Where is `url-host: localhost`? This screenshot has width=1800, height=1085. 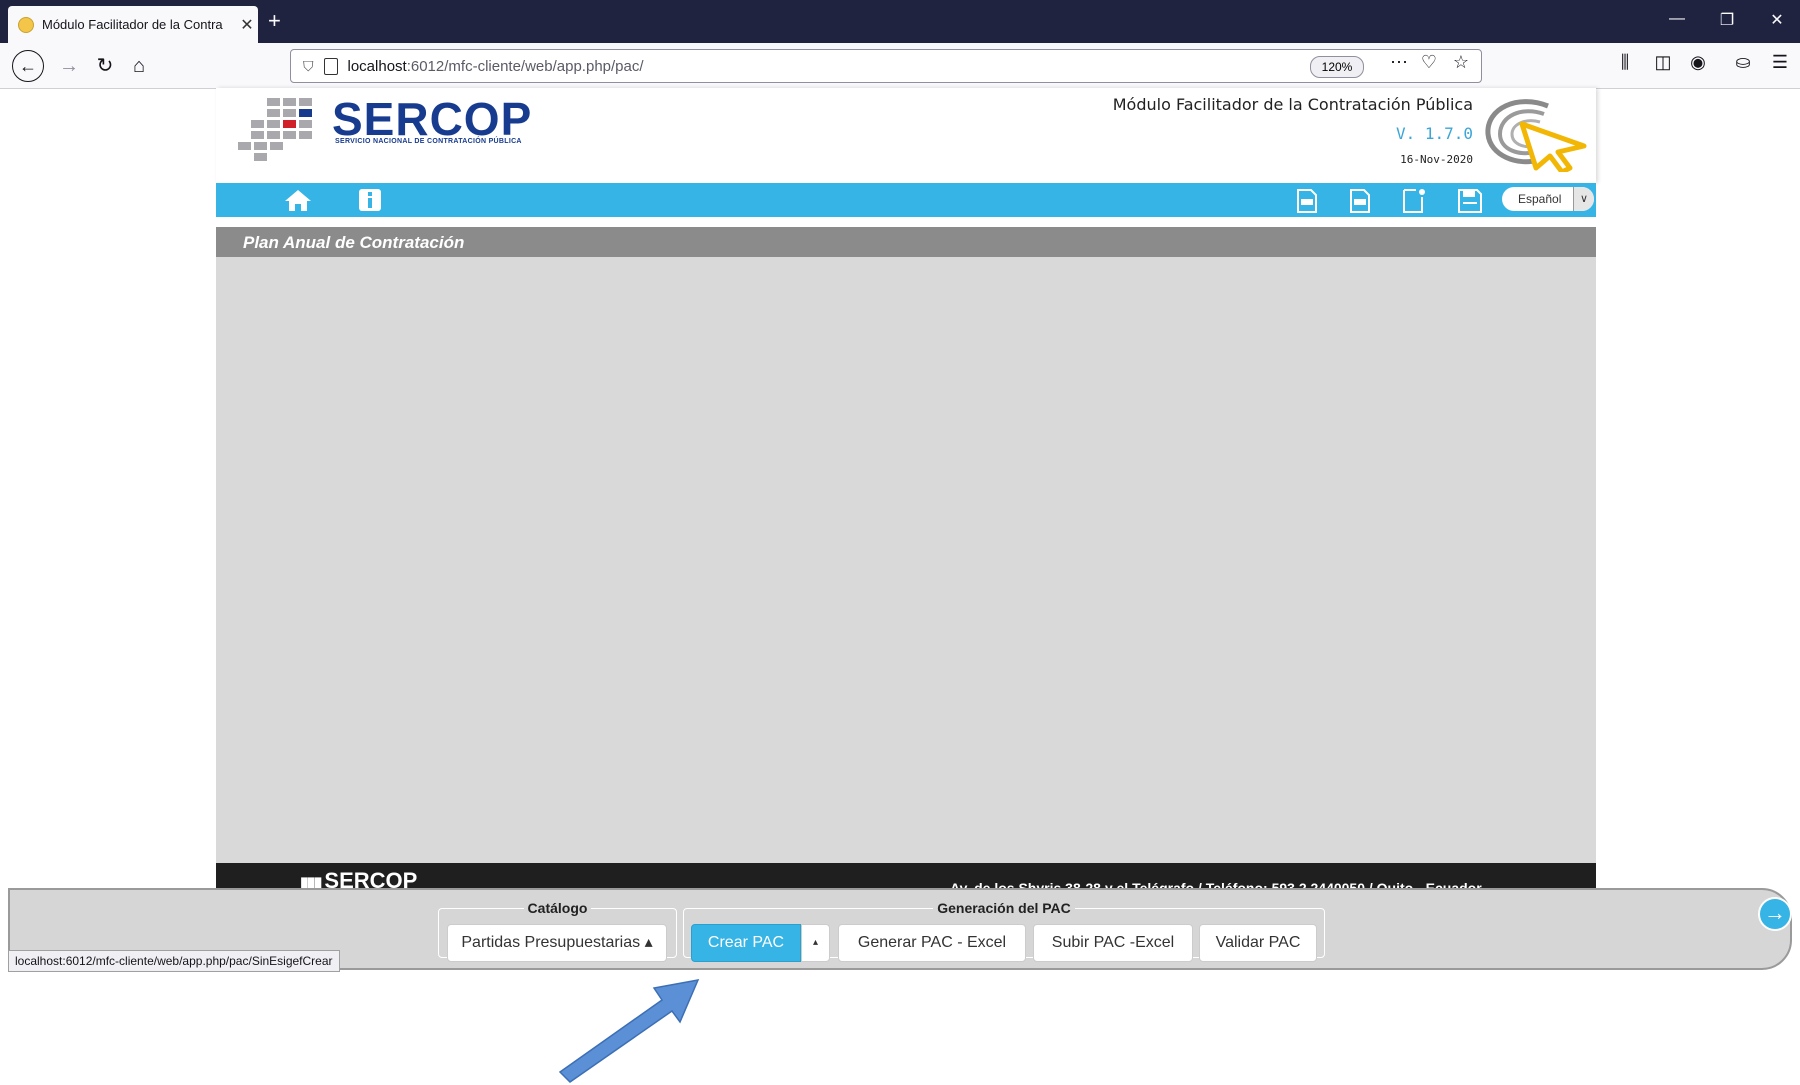
url-host: localhost is located at coordinates (377, 66).